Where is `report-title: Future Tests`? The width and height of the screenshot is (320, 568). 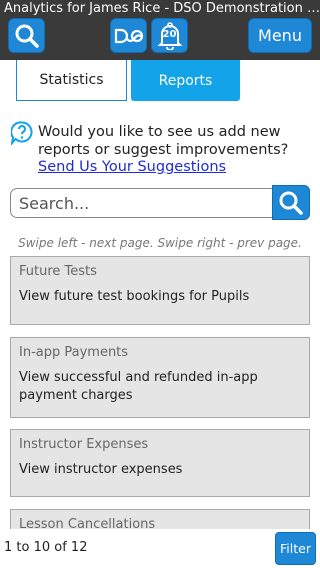
report-title: Future Tests is located at coordinates (58, 271).